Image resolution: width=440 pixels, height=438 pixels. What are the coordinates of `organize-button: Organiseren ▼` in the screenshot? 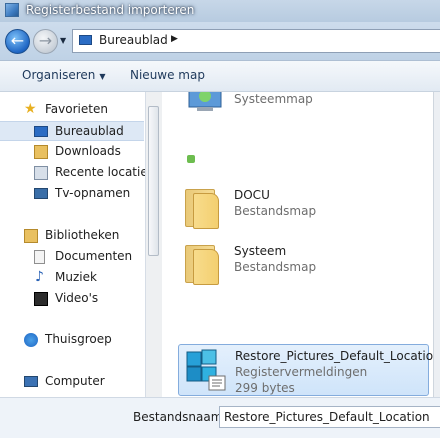 It's located at (64, 75).